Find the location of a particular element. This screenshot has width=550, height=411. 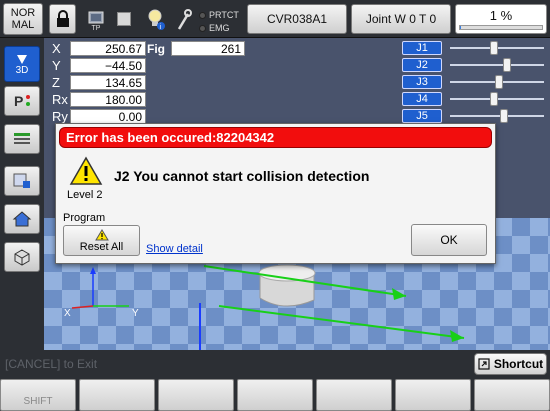

emg-indicator: EMG is located at coordinates (214, 28).